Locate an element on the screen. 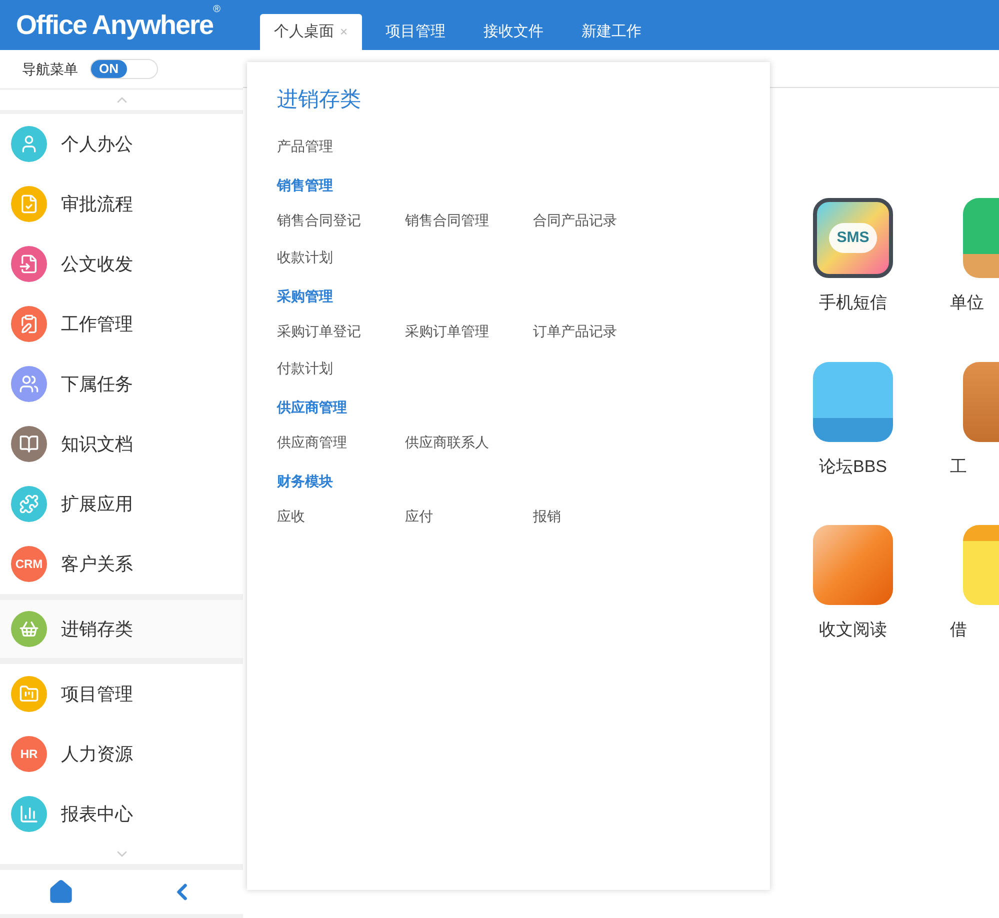 The height and width of the screenshot is (918, 999). section-heading: 采购管理 is located at coordinates (305, 296).